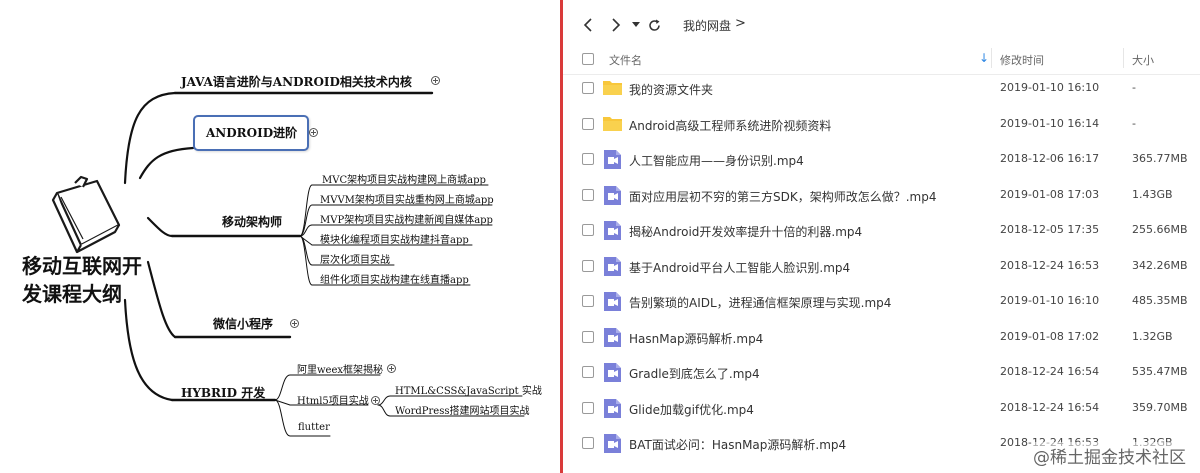 The width and height of the screenshot is (1200, 473). Describe the element at coordinates (612, 88) in the screenshot. I see `folder-icon` at that location.